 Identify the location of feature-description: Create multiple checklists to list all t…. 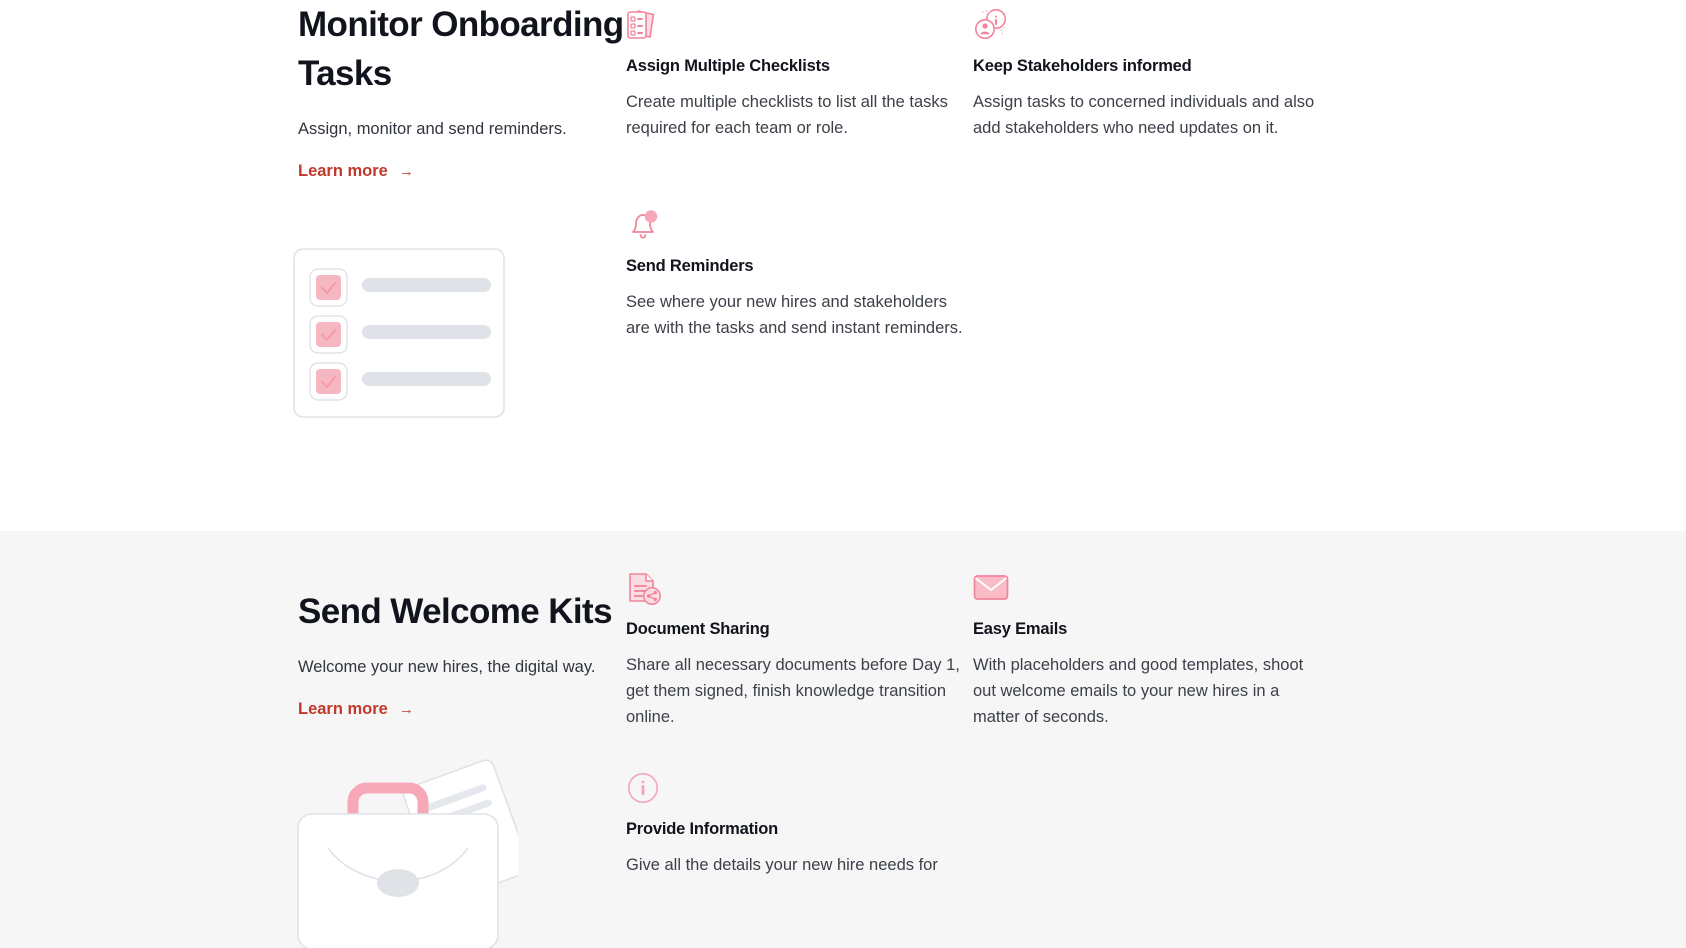
(787, 115).